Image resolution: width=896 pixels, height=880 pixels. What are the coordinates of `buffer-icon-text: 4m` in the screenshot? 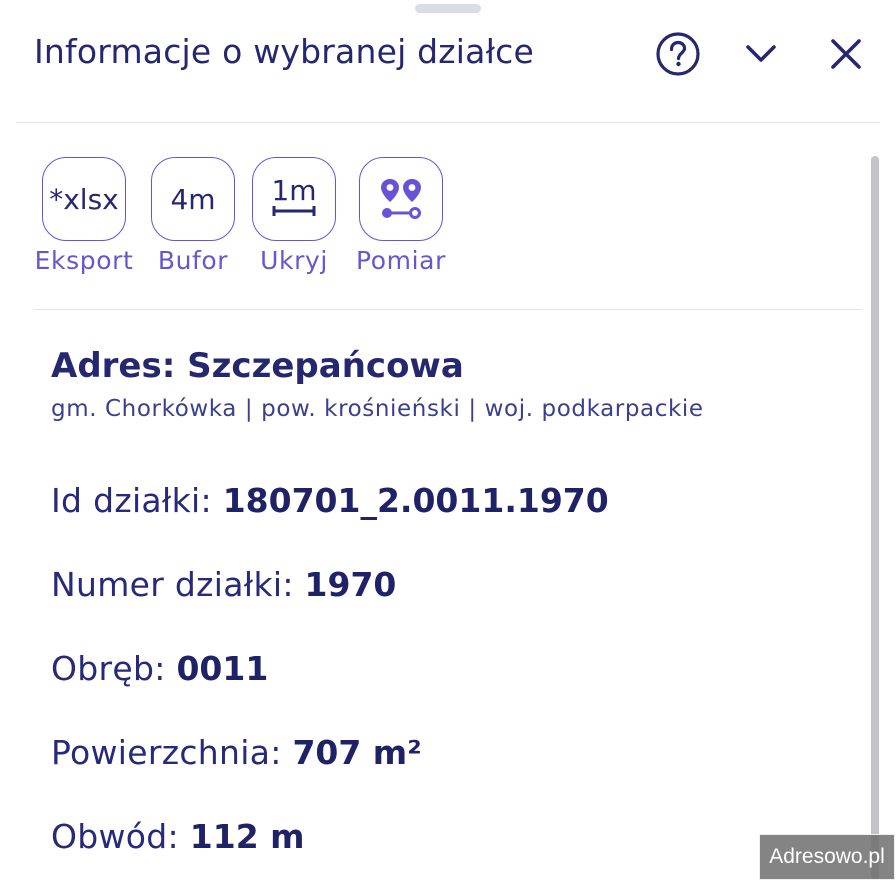 It's located at (193, 199).